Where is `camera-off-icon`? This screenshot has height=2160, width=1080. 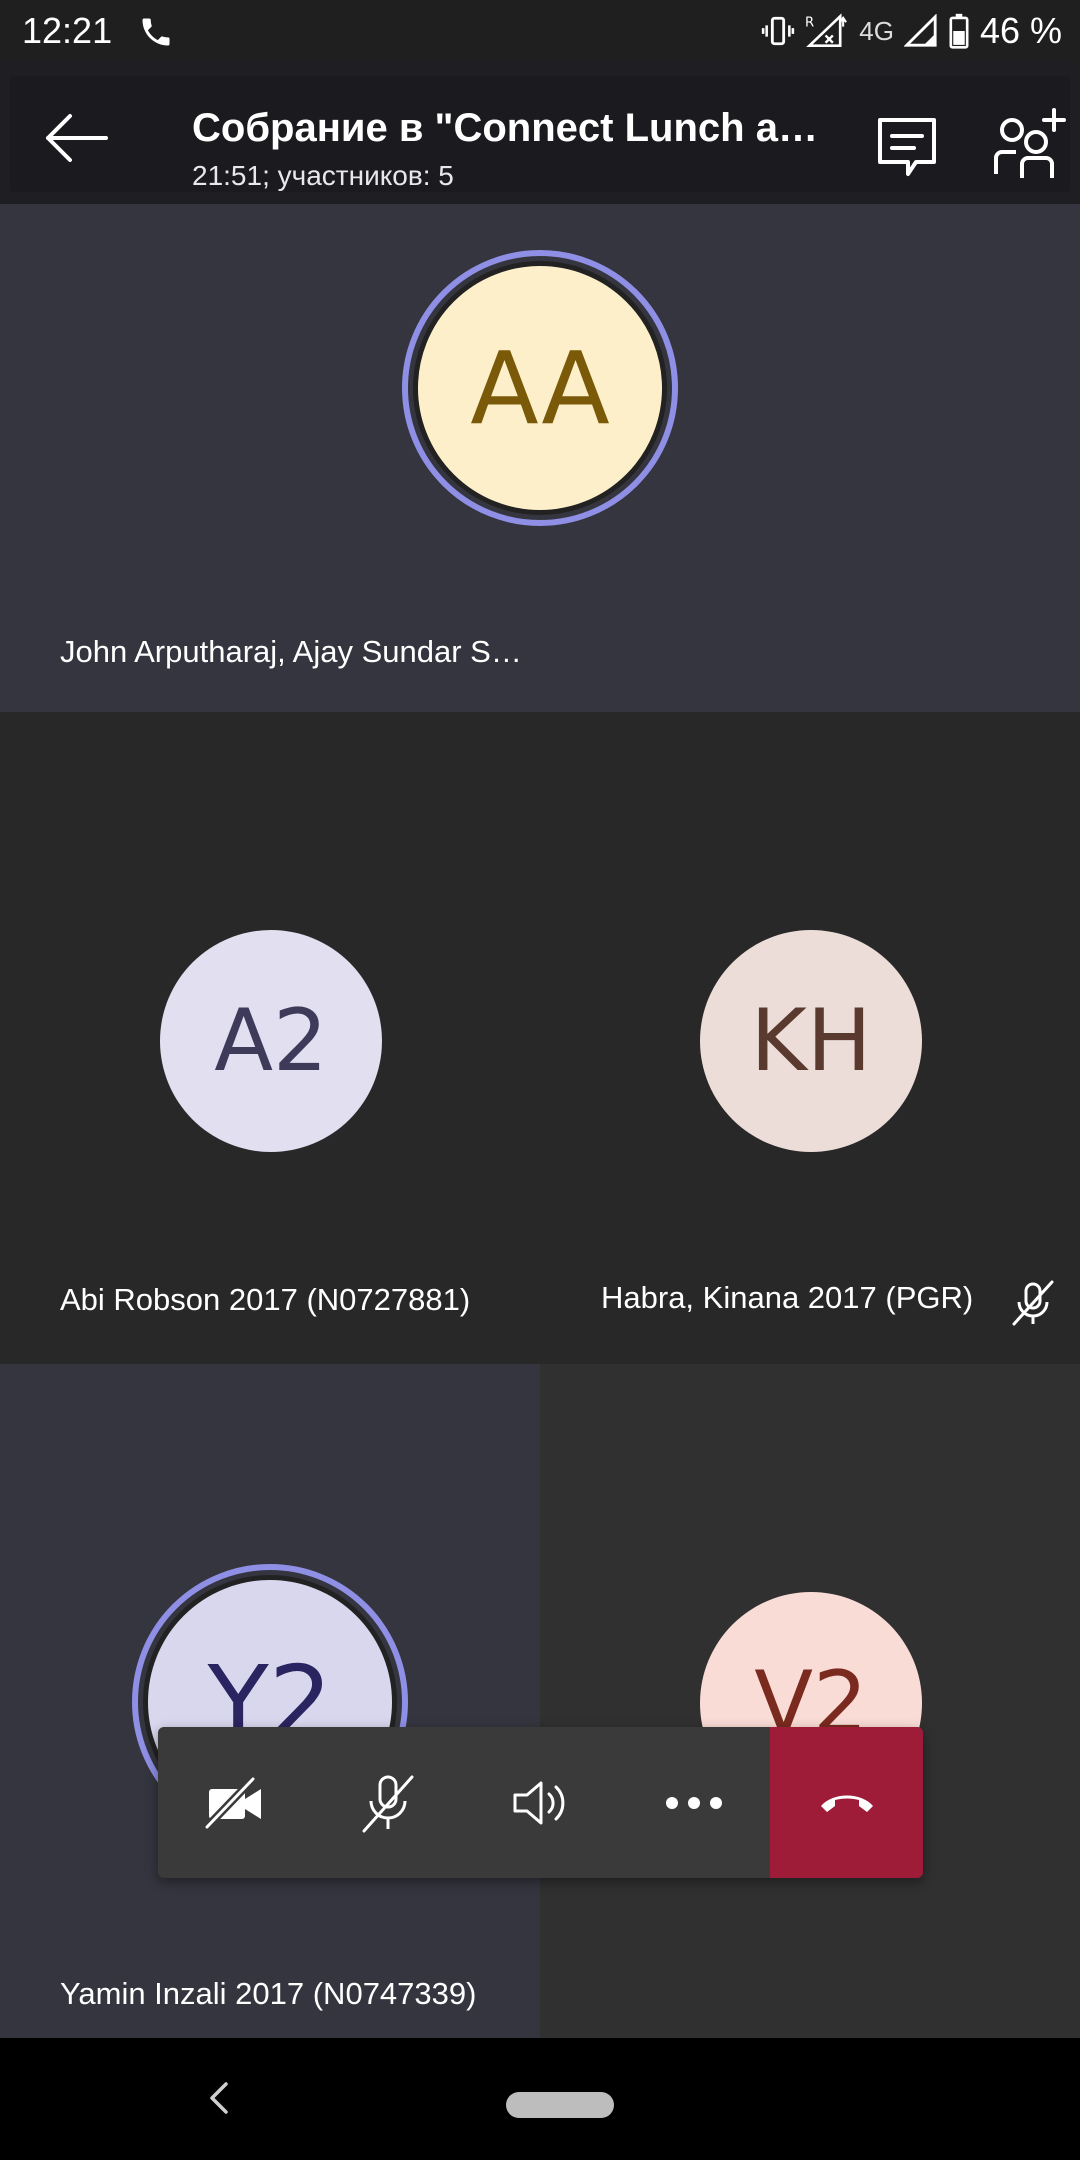 camera-off-icon is located at coordinates (231, 1802).